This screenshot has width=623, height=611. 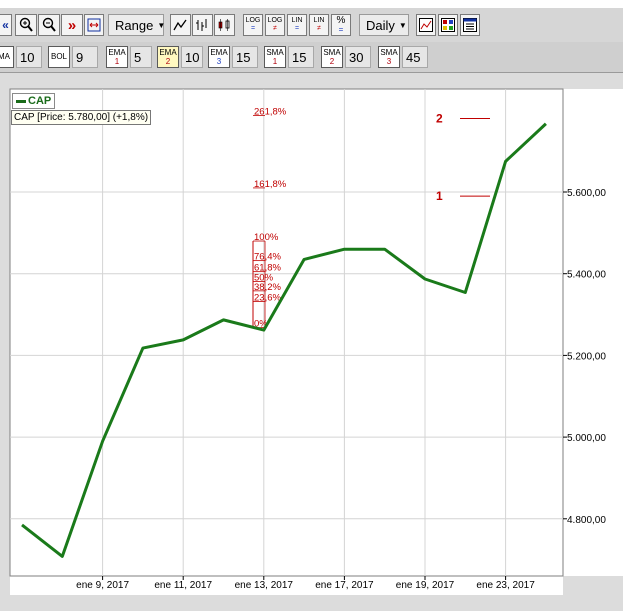 I want to click on x-tick-label: ene 19, 2017, so click(x=425, y=585).